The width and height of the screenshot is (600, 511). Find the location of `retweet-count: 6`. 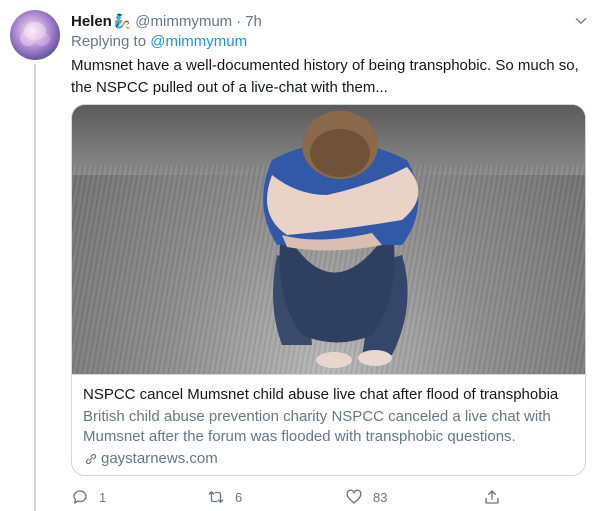

retweet-count: 6 is located at coordinates (239, 497).